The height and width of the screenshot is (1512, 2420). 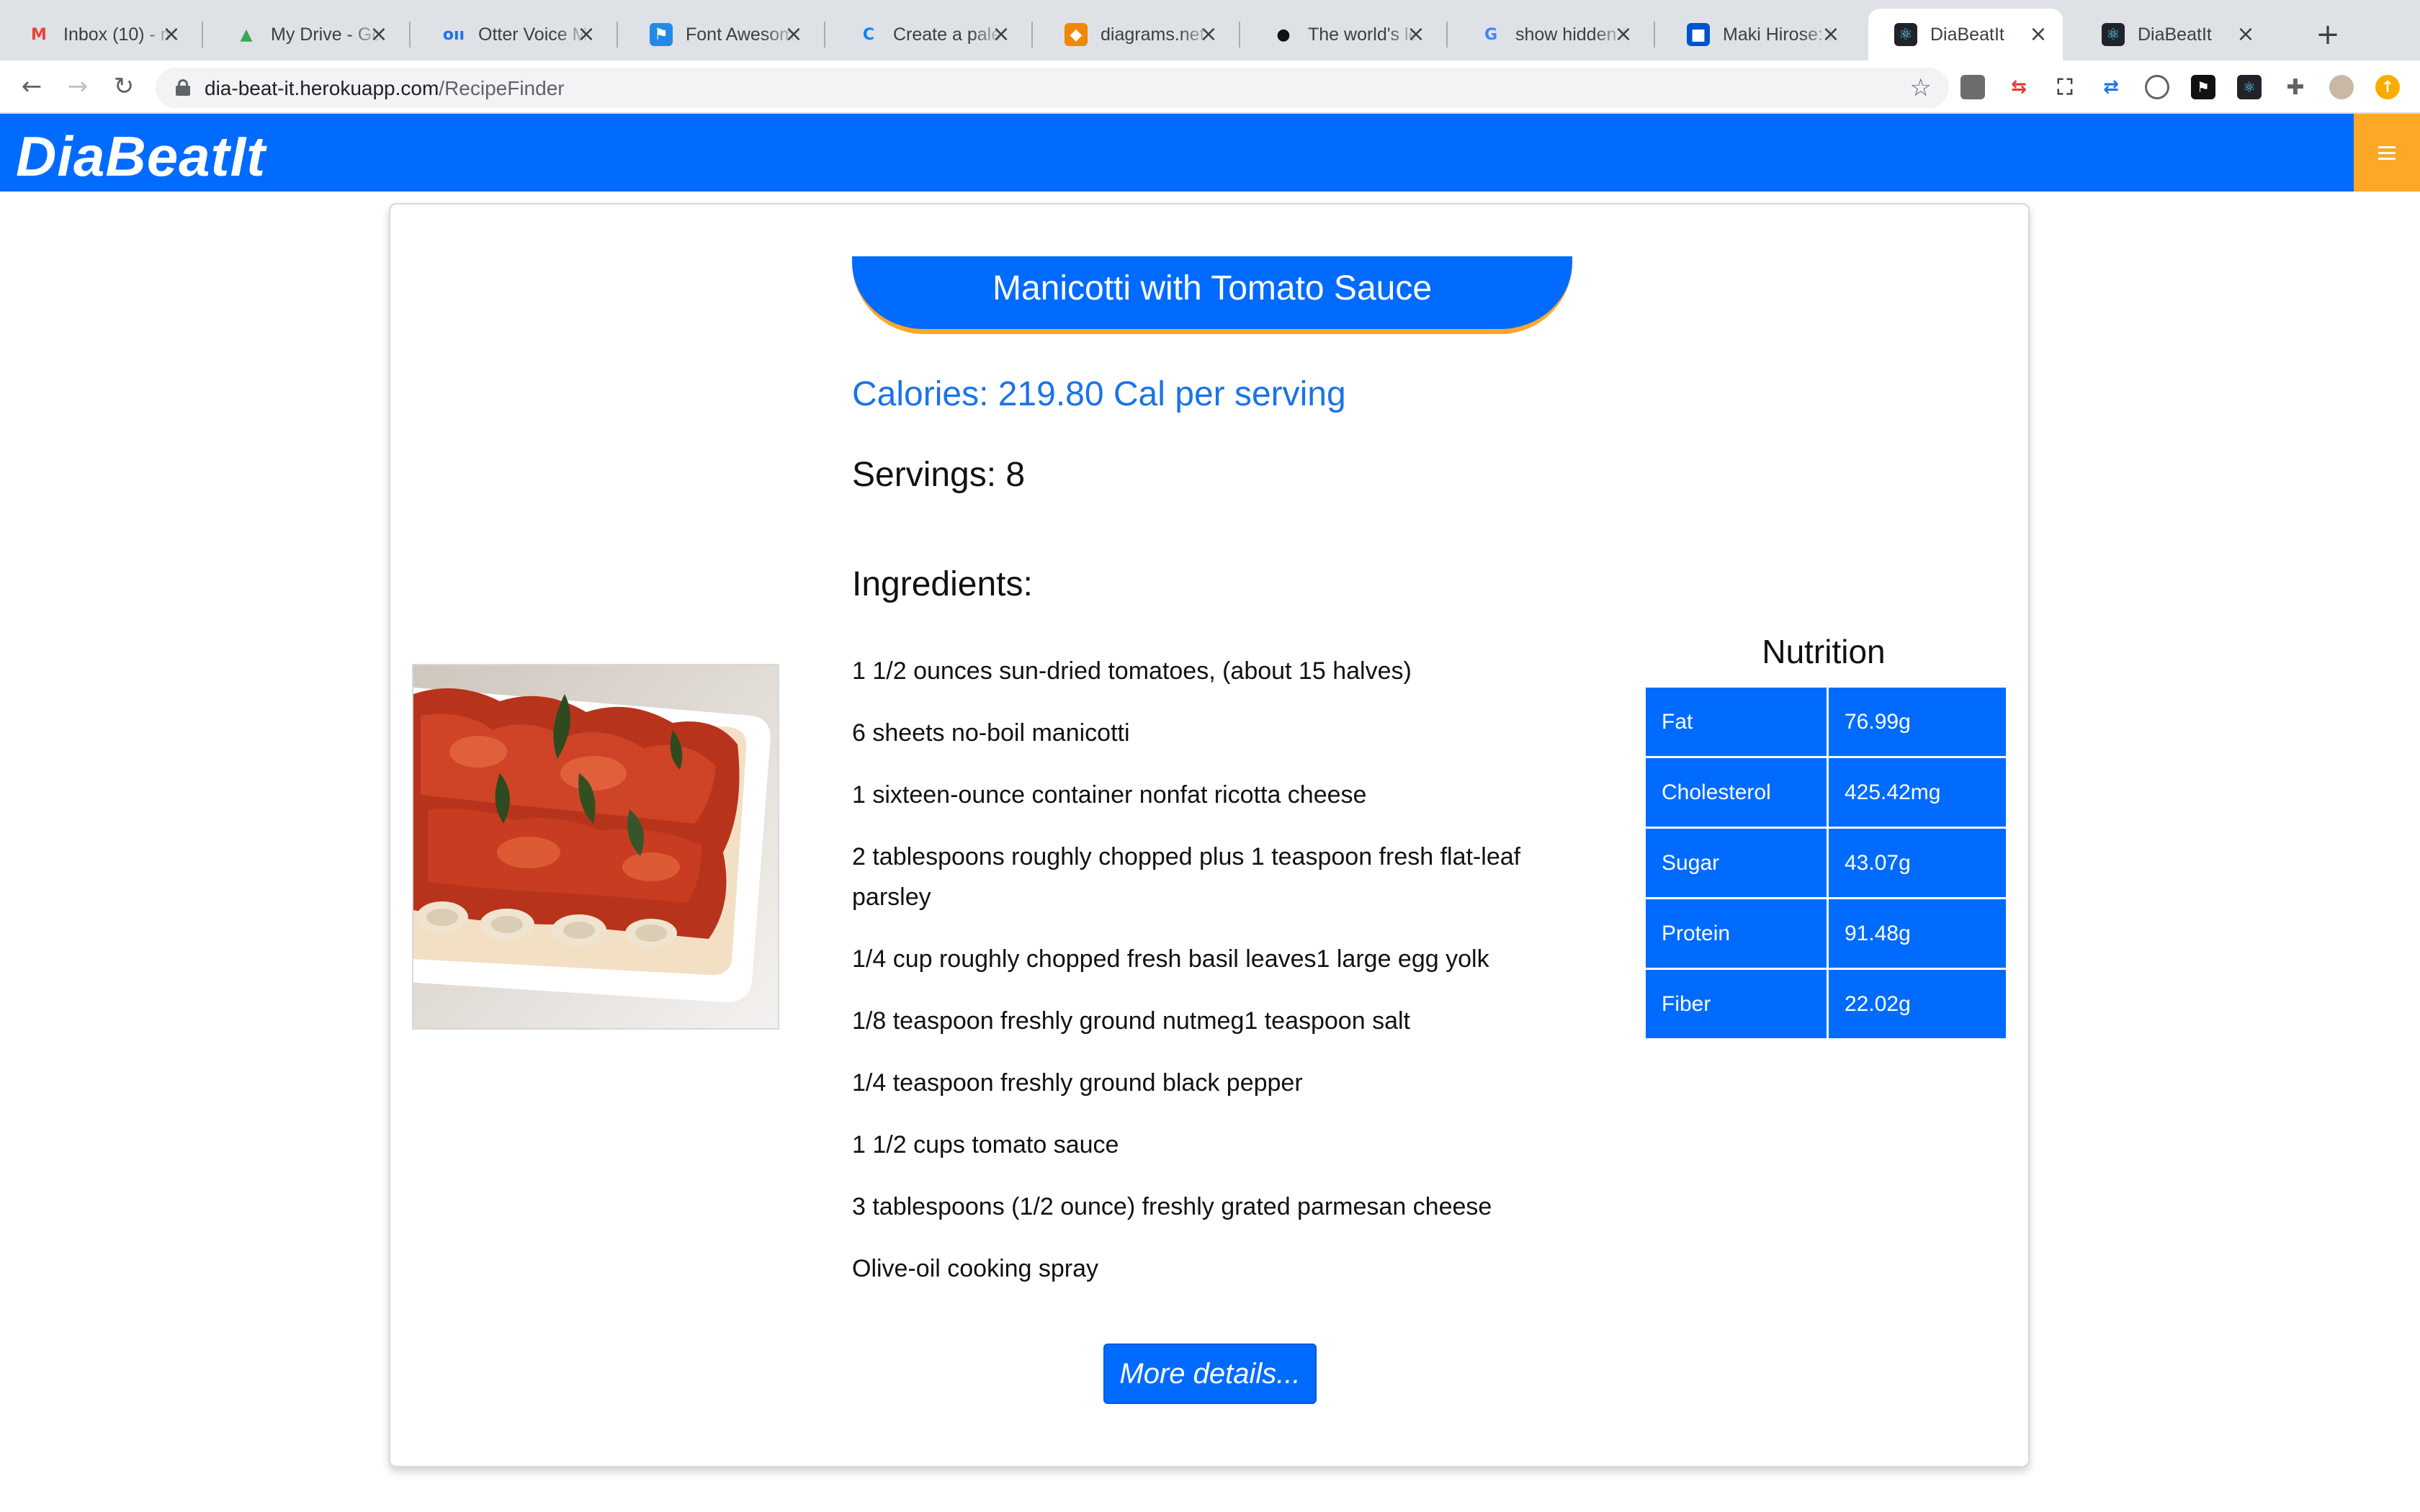 I want to click on tab-title: My Drive - Go, so click(x=326, y=34).